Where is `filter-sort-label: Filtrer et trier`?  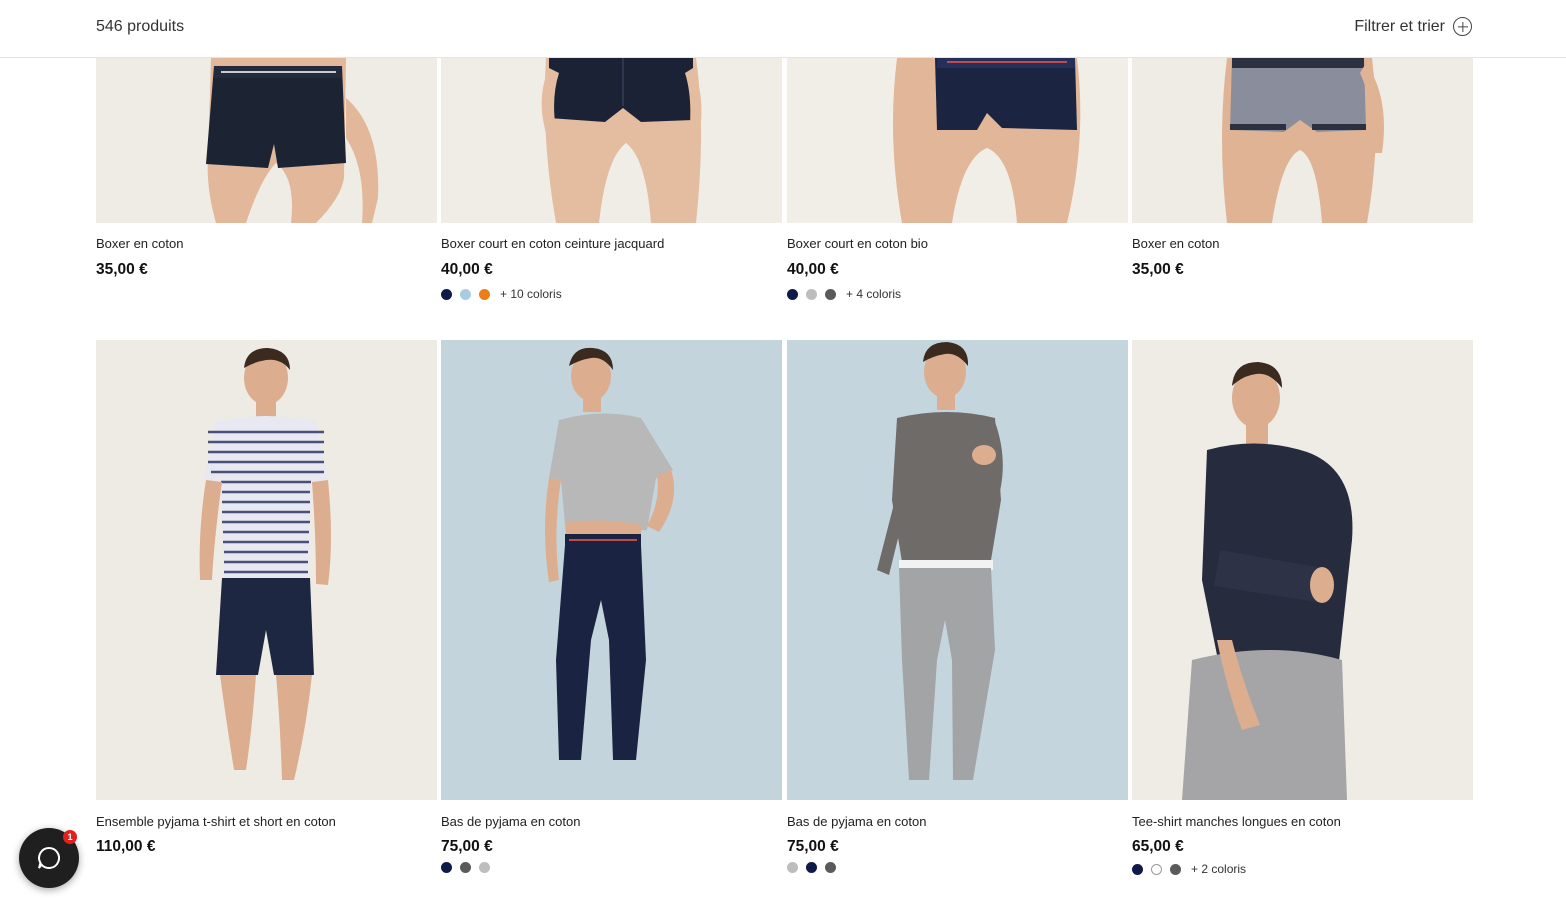 filter-sort-label: Filtrer et trier is located at coordinates (1399, 26).